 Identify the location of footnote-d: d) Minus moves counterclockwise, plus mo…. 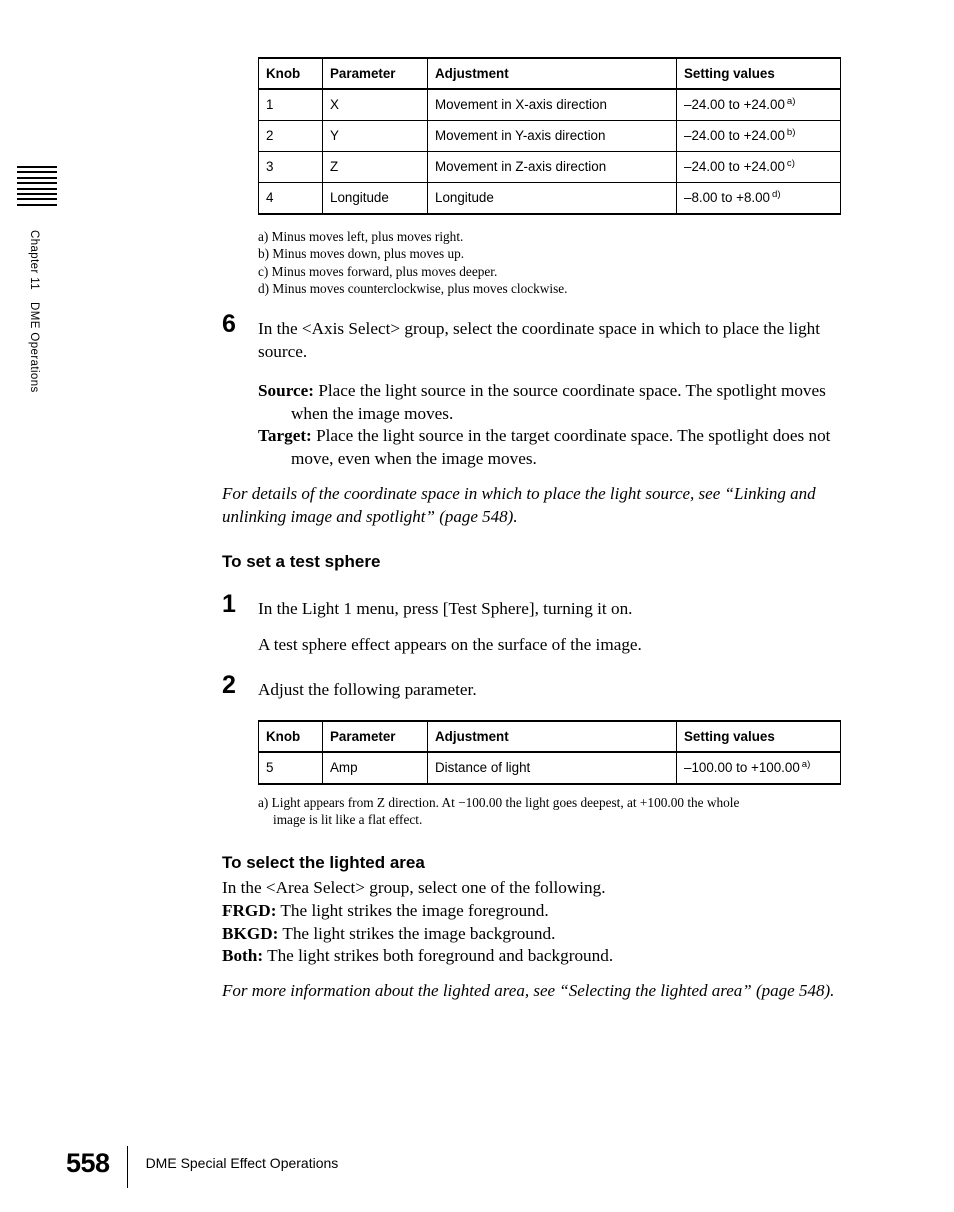
(413, 288).